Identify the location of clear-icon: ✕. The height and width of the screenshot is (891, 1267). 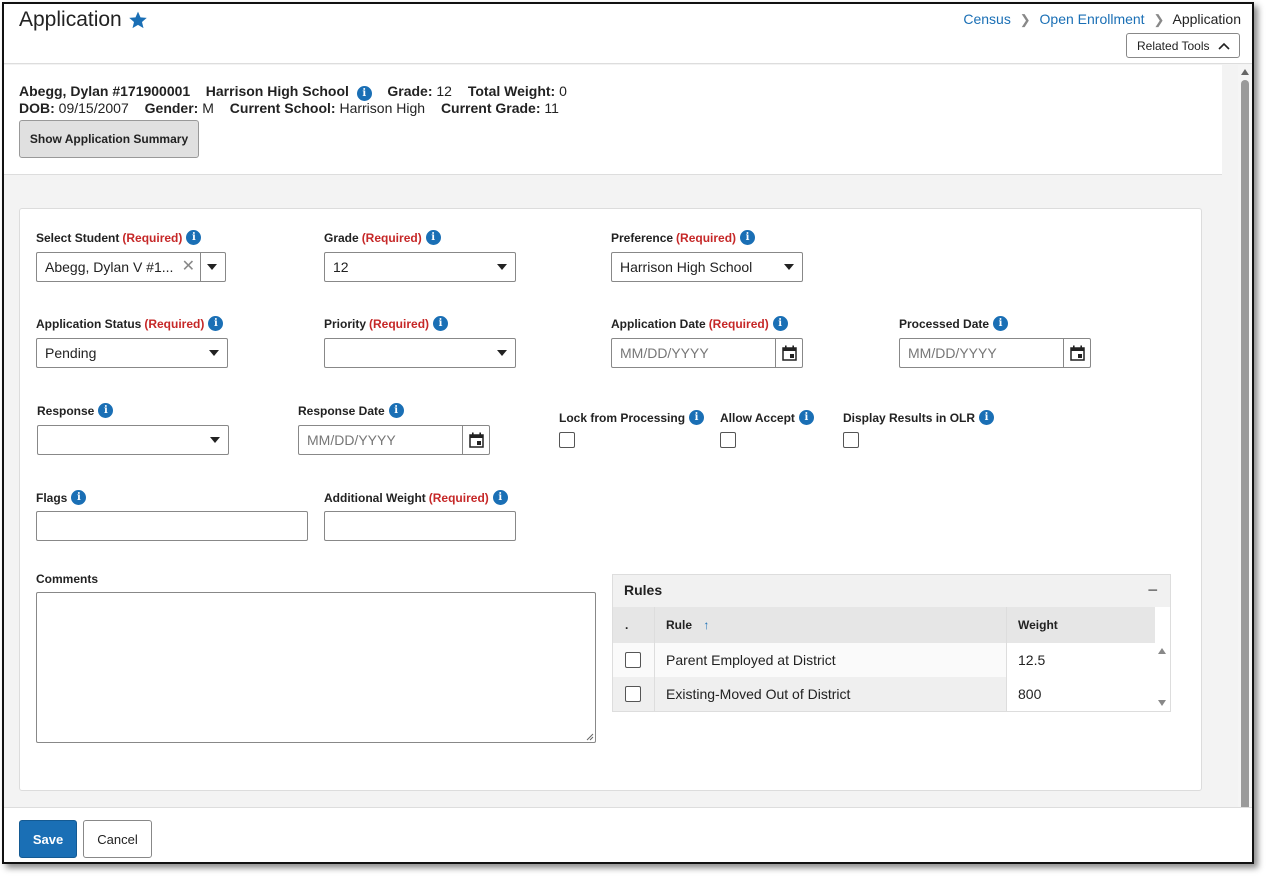
(188, 267).